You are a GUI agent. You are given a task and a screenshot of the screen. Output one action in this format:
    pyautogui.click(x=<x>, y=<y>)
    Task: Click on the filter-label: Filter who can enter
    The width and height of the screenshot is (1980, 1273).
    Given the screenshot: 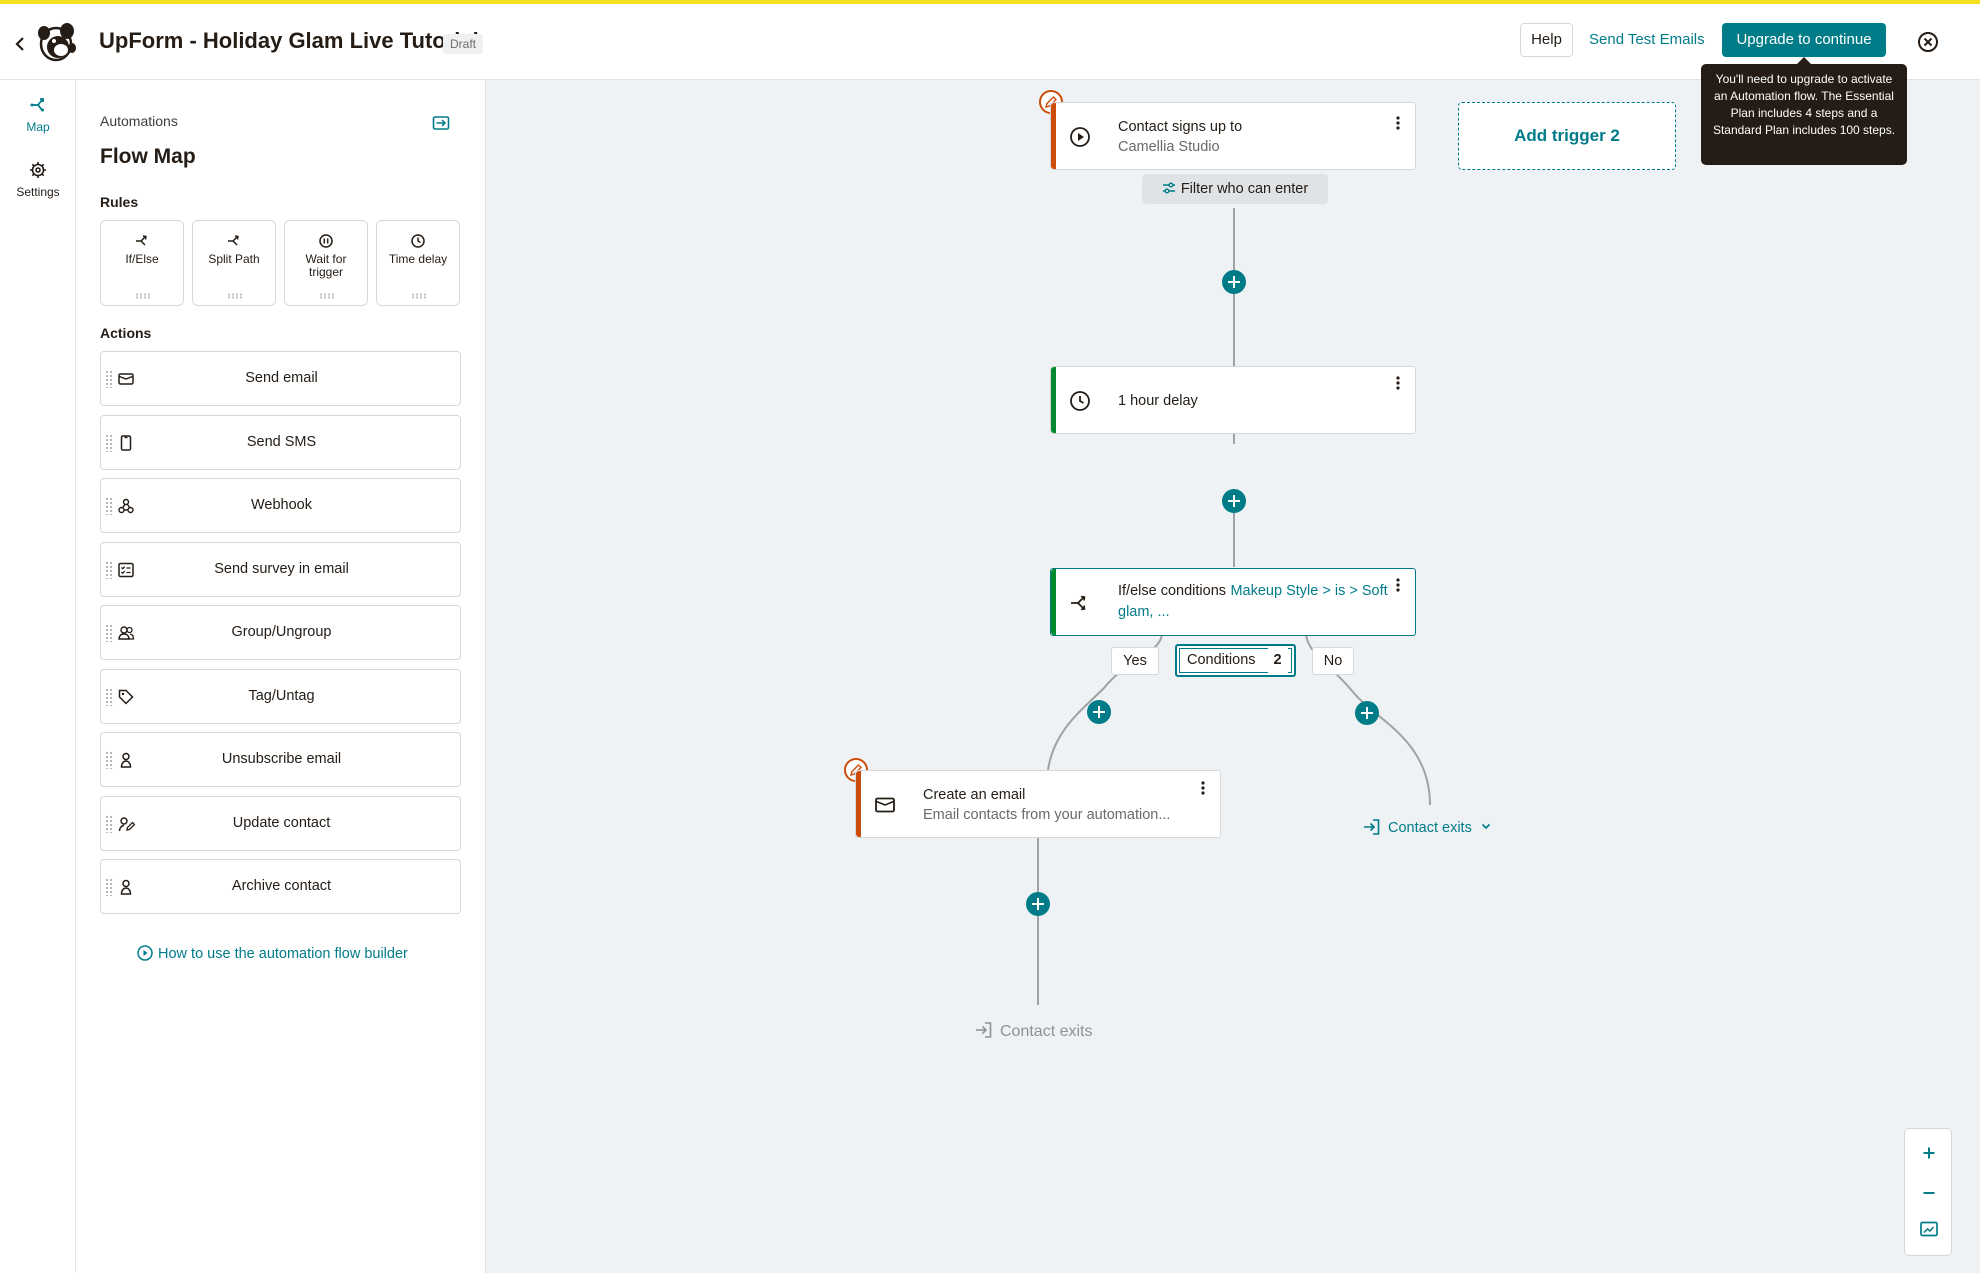 What is the action you would take?
    pyautogui.click(x=1244, y=189)
    